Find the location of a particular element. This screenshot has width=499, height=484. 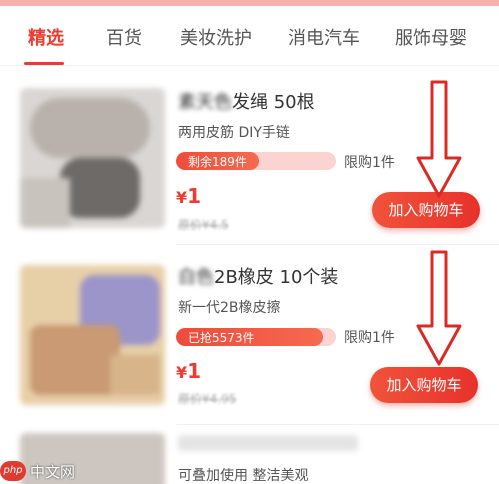

product-title: 素天色发绳 50根 is located at coordinates (246, 102).